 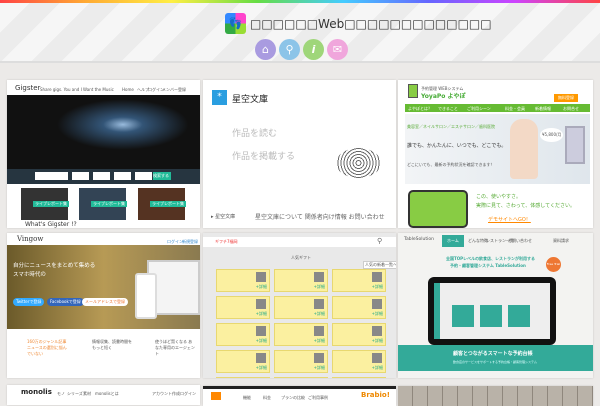 I want to click on monolis-nav: monolisとは, so click(x=107, y=393).